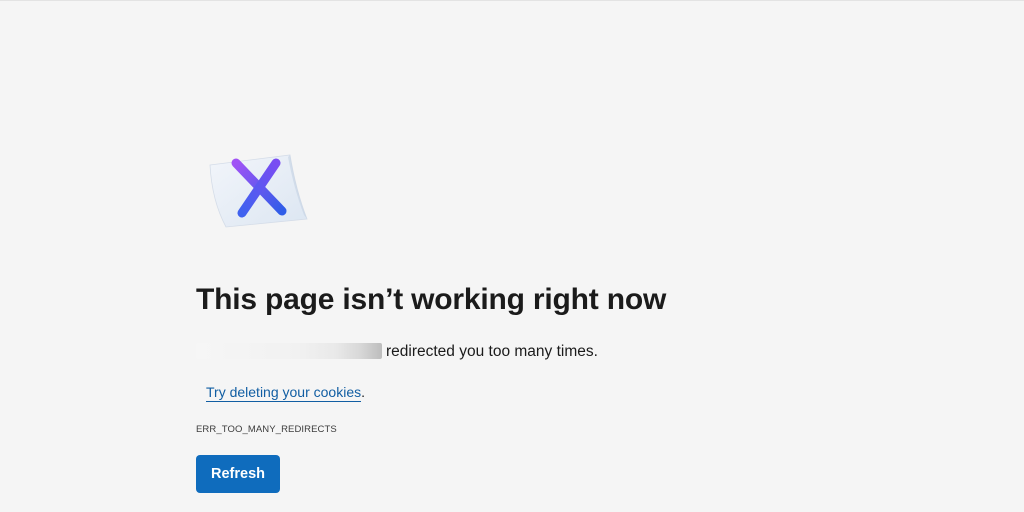 This screenshot has height=512, width=1024. I want to click on error-message-text: redirected you too many times., so click(492, 351).